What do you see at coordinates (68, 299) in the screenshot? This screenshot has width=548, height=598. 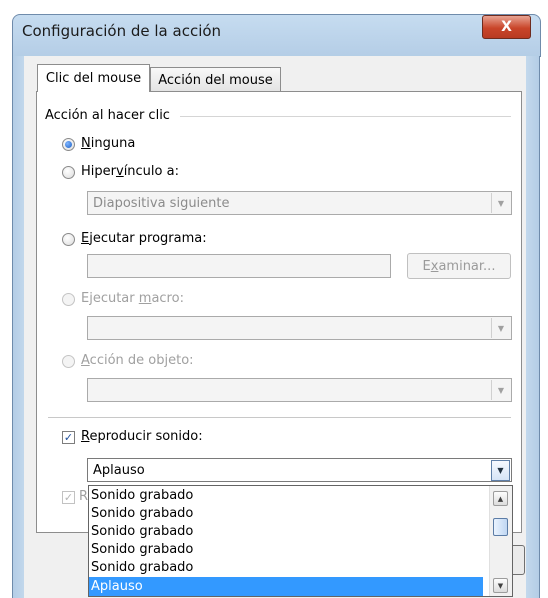 I see `radio-ejecutar-macro` at bounding box center [68, 299].